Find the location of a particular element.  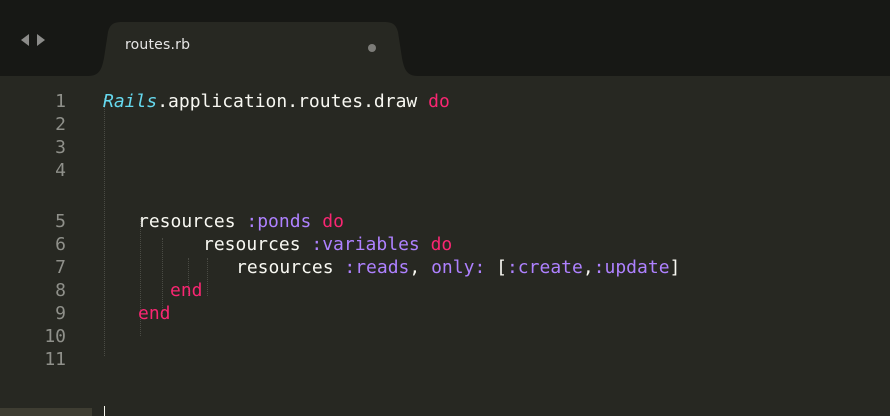

code-token: only: is located at coordinates (458, 267).